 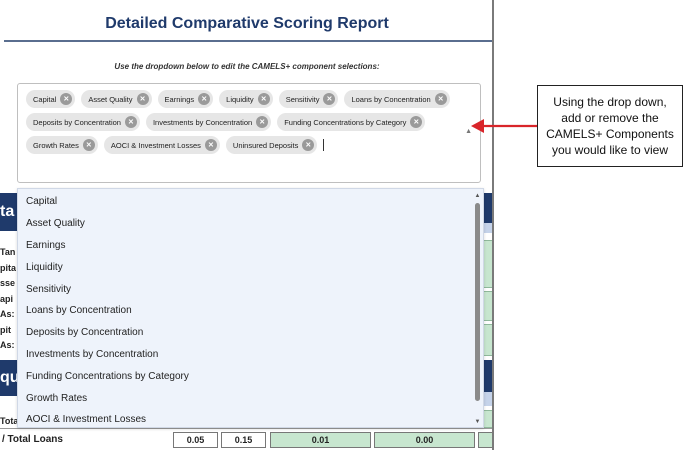 I want to click on chip-label: Asset Quality, so click(x=110, y=99).